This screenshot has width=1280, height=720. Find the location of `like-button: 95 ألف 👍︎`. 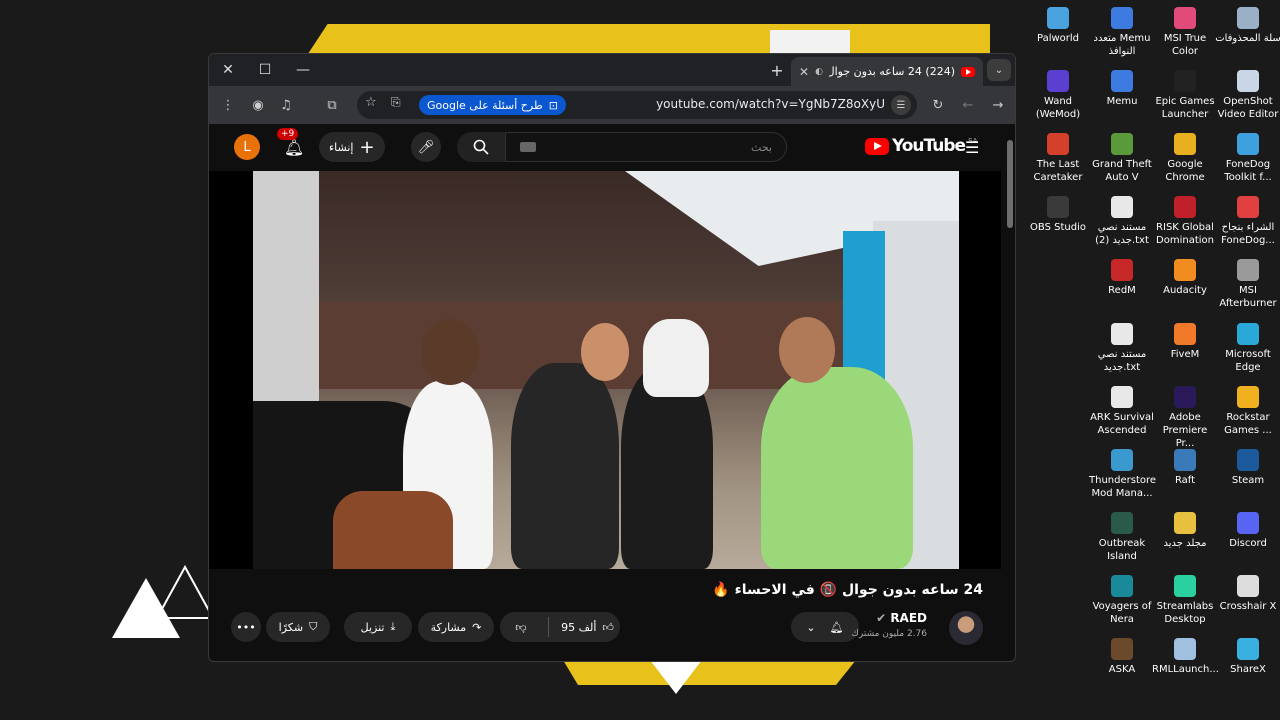

like-button: 95 ألف 👍︎ is located at coordinates (587, 627).